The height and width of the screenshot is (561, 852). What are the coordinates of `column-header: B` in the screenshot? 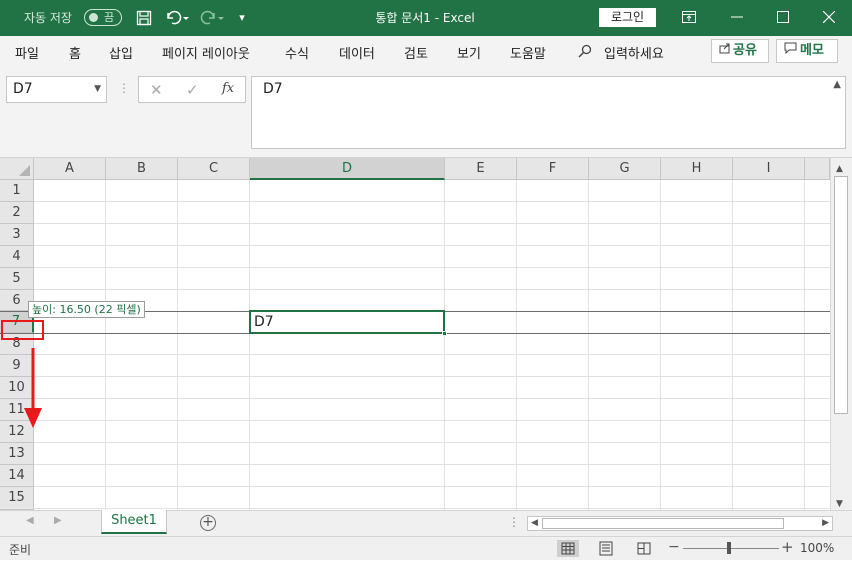 It's located at (142, 169).